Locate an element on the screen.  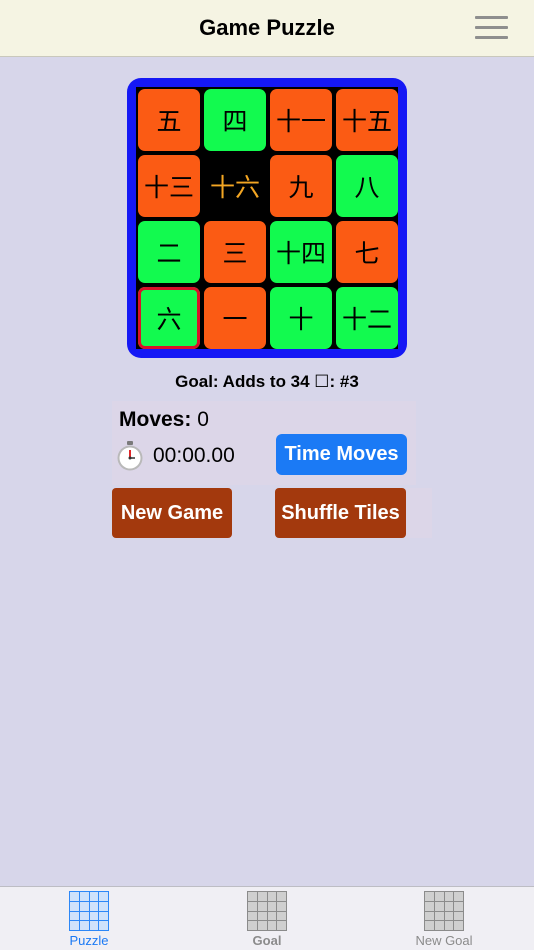
puzzle-tile: 十三 is located at coordinates (169, 186).